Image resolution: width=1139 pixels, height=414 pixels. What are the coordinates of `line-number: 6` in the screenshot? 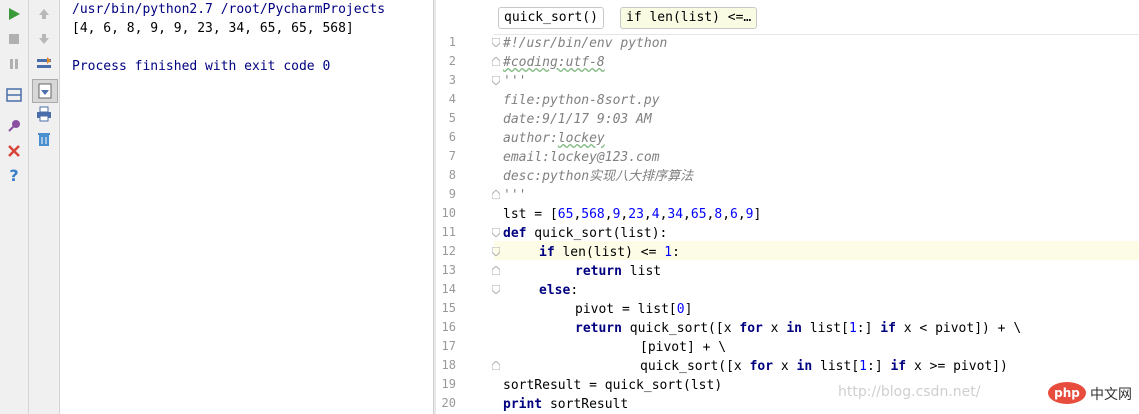 It's located at (452, 137).